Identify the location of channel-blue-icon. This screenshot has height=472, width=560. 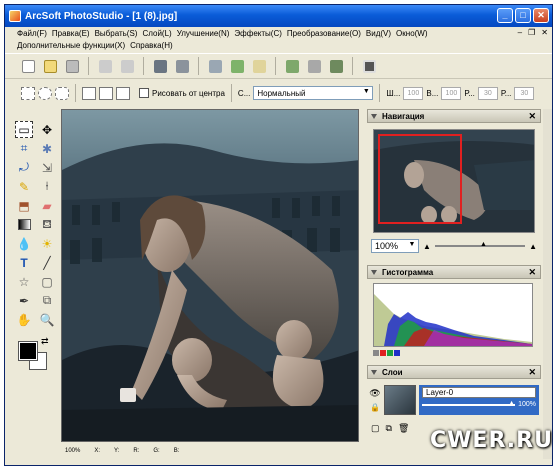
(397, 353).